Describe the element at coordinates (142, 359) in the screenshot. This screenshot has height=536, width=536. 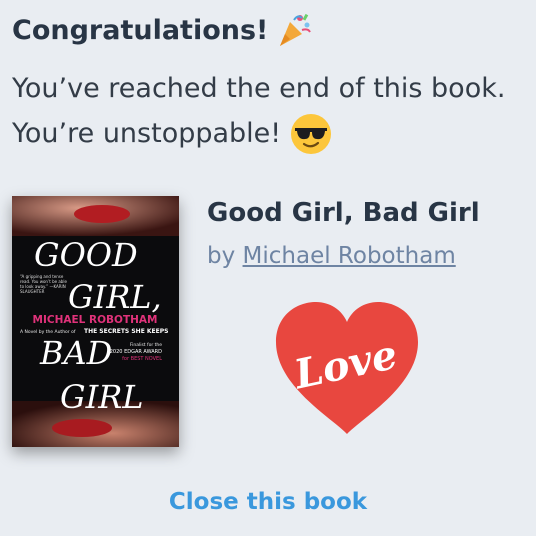
I see `cover-award-3: for BEST NOVEL` at that location.